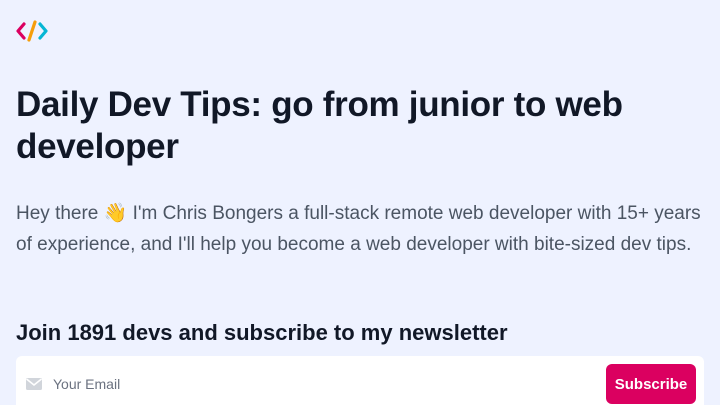 Image resolution: width=720 pixels, height=405 pixels. Describe the element at coordinates (651, 384) in the screenshot. I see `subscribe-button: Subscribe` at that location.